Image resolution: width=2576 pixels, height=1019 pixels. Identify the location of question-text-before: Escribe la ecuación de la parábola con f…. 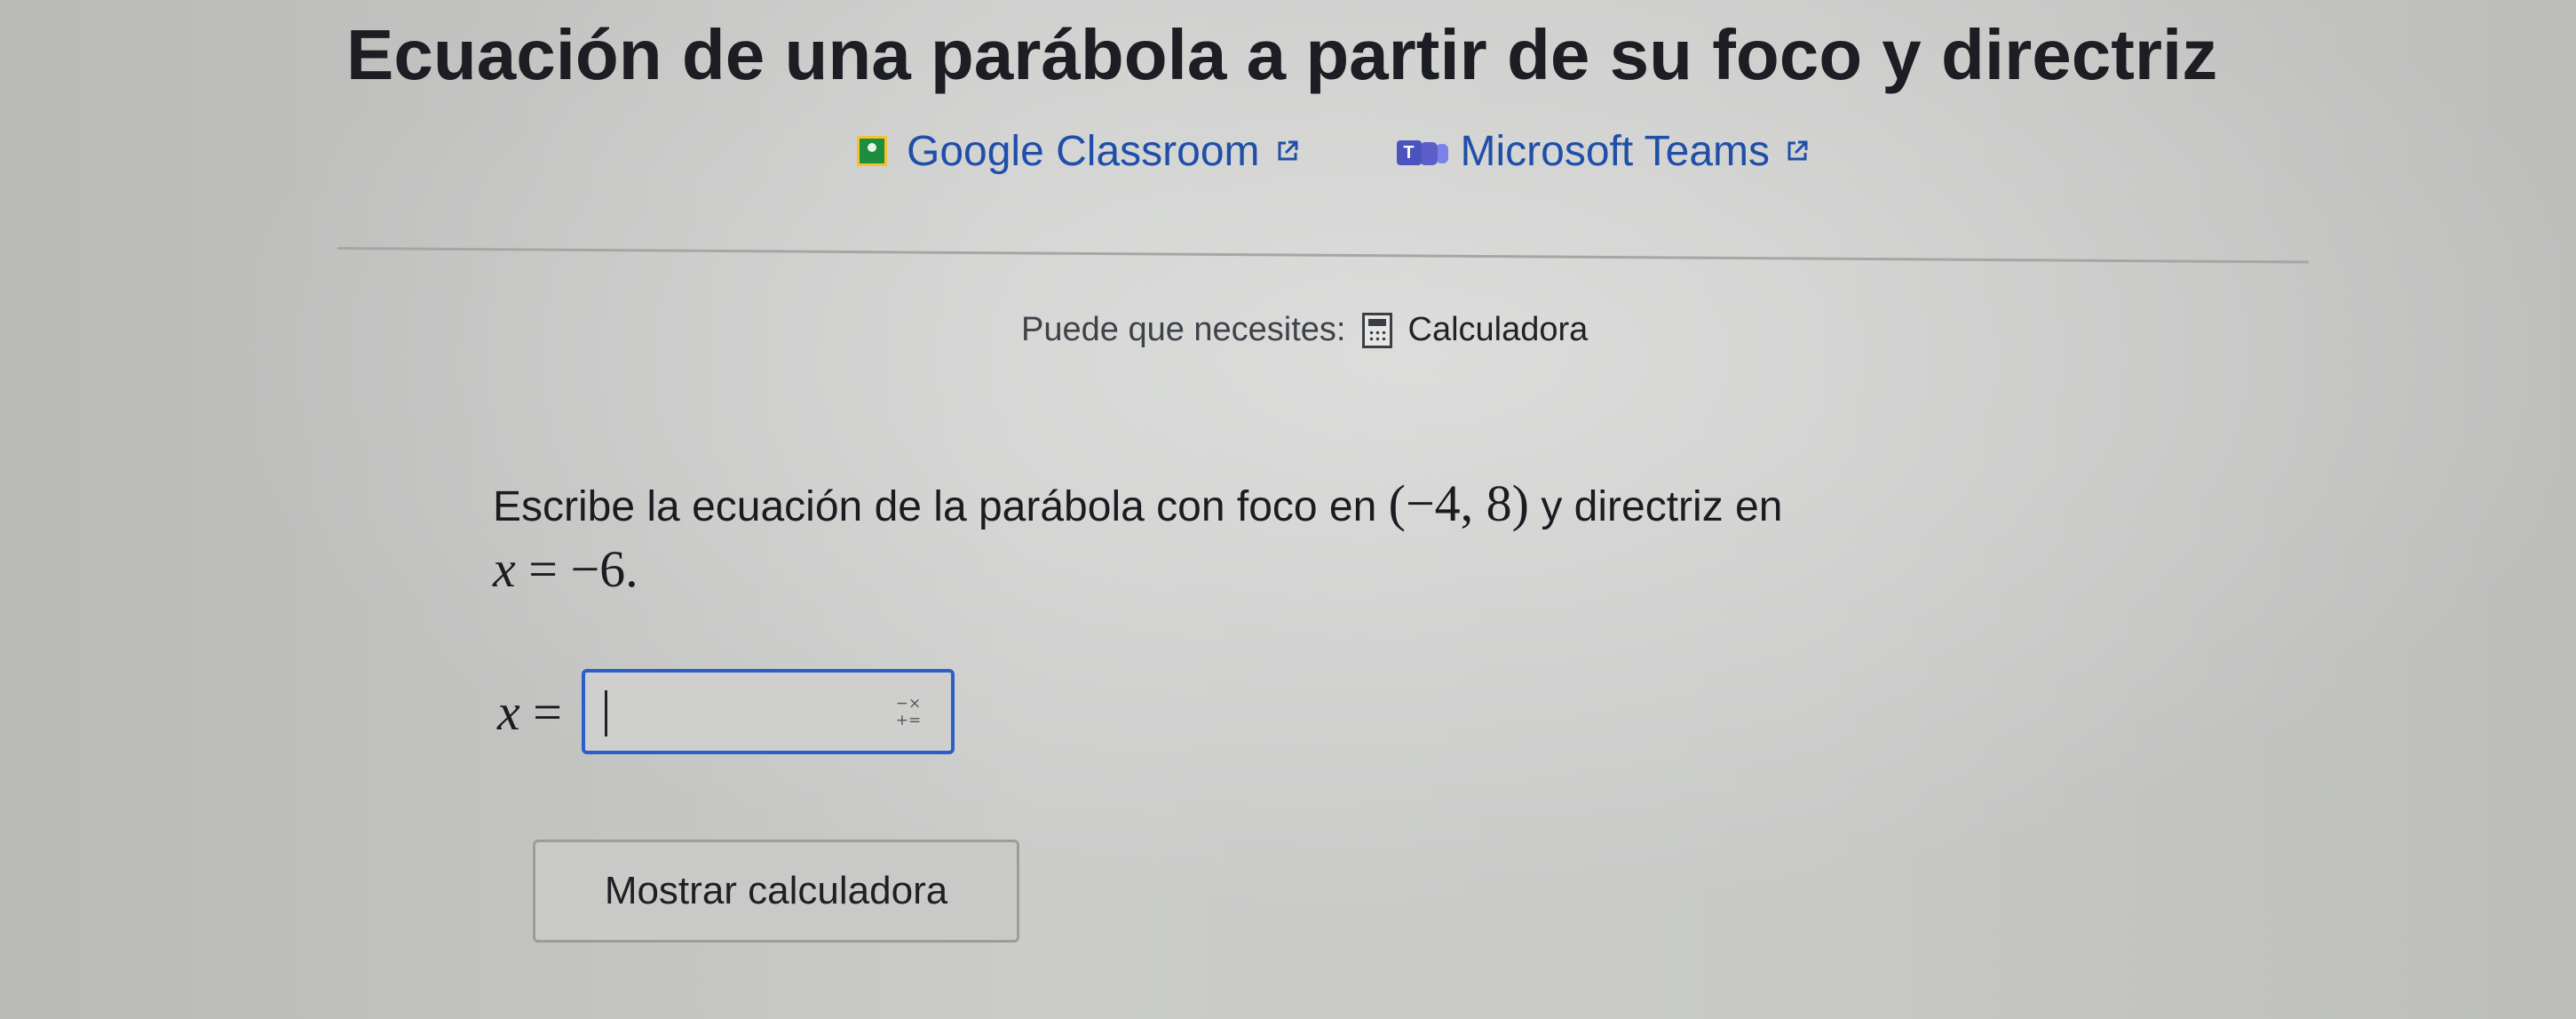
(941, 507).